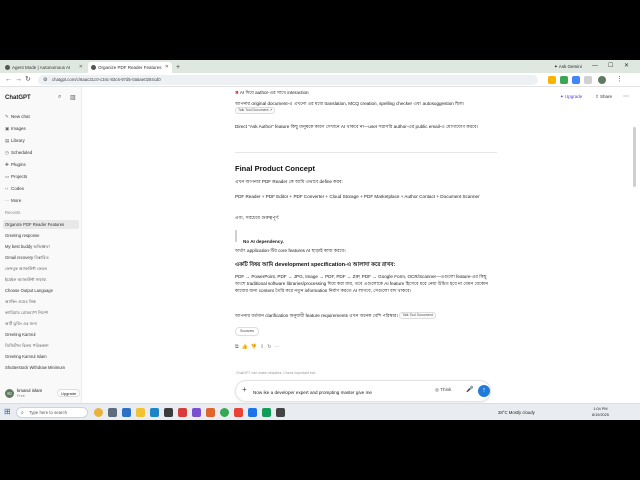 This screenshot has width=640, height=480. Describe the element at coordinates (41, 301) in the screenshot. I see `recent-chat-item: অ্যাকিং ওয়েব লিঙ্ক` at that location.